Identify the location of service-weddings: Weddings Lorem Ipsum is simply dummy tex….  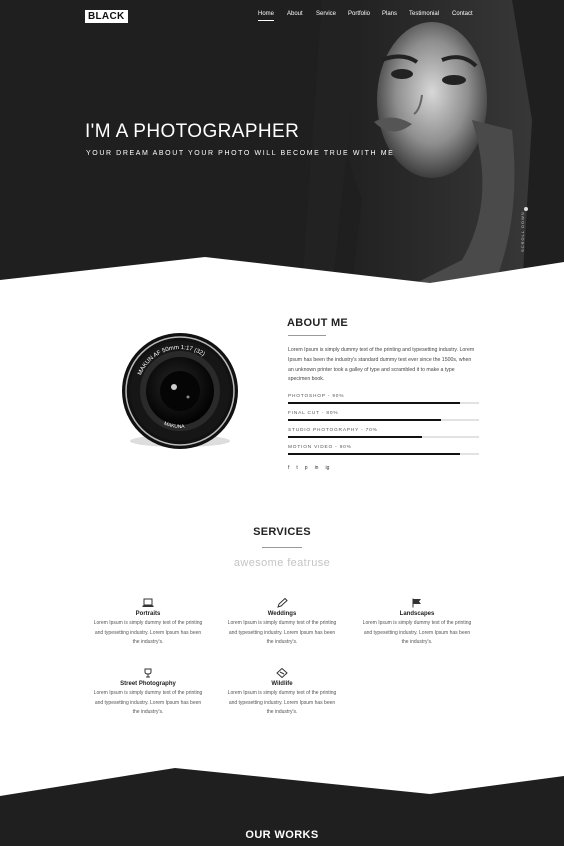
(282, 623).